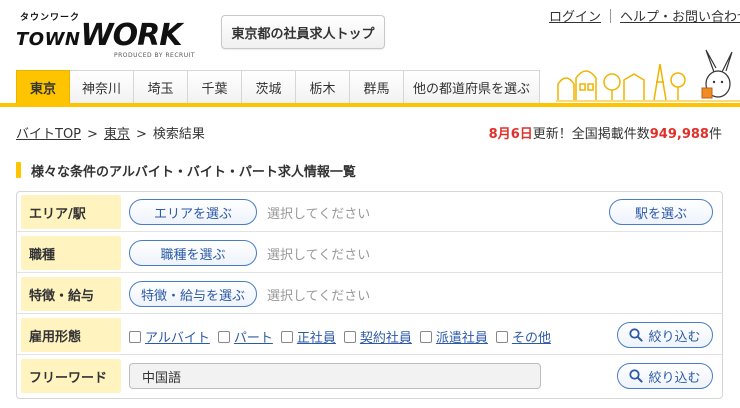 This screenshot has height=408, width=740. I want to click on prefecture-nav: 東京 神奈川 埼玉 千葉 茨城 栃木 群馬 他の都道府県を選ぶ, so click(278, 87).